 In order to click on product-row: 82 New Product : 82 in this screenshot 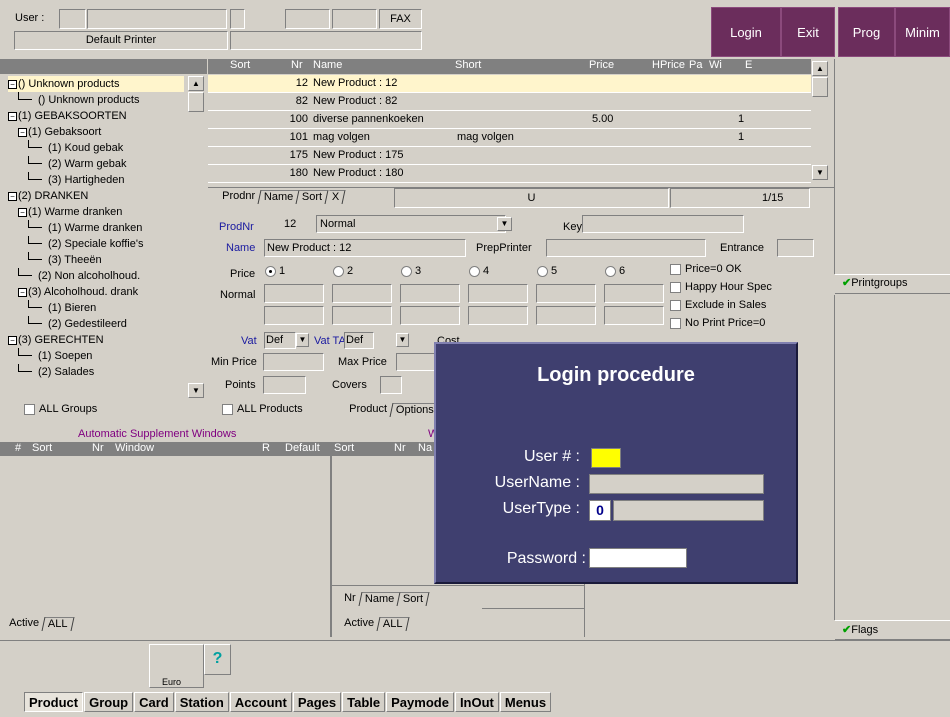, I will do `click(509, 102)`.